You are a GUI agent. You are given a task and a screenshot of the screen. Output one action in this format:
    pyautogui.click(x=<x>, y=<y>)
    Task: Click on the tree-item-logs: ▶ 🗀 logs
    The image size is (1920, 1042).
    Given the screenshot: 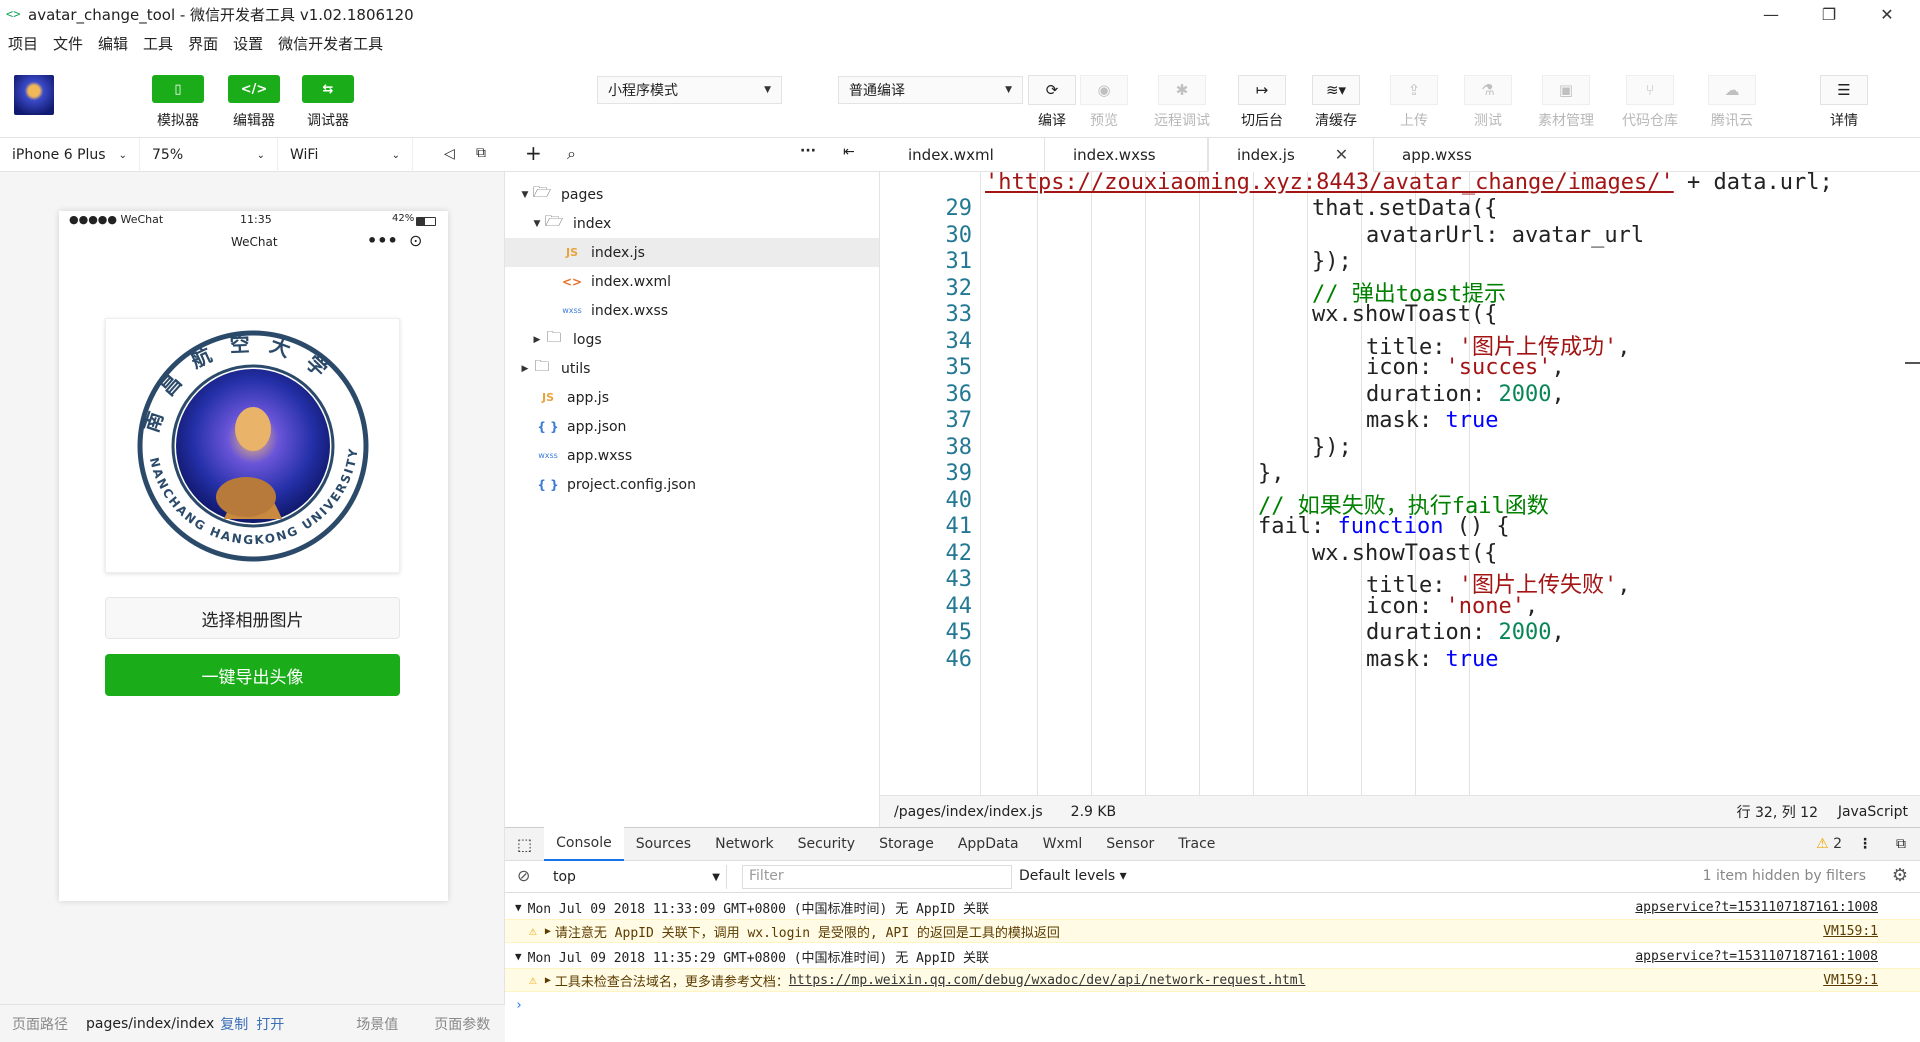 What is the action you would take?
    pyautogui.click(x=692, y=339)
    